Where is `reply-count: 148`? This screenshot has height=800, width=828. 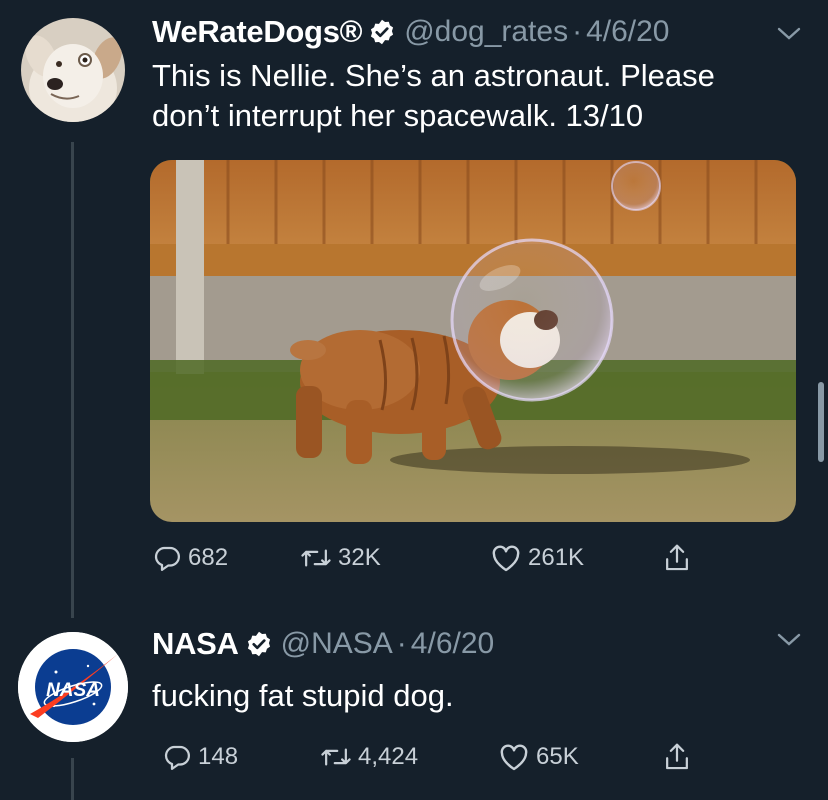 reply-count: 148 is located at coordinates (218, 756).